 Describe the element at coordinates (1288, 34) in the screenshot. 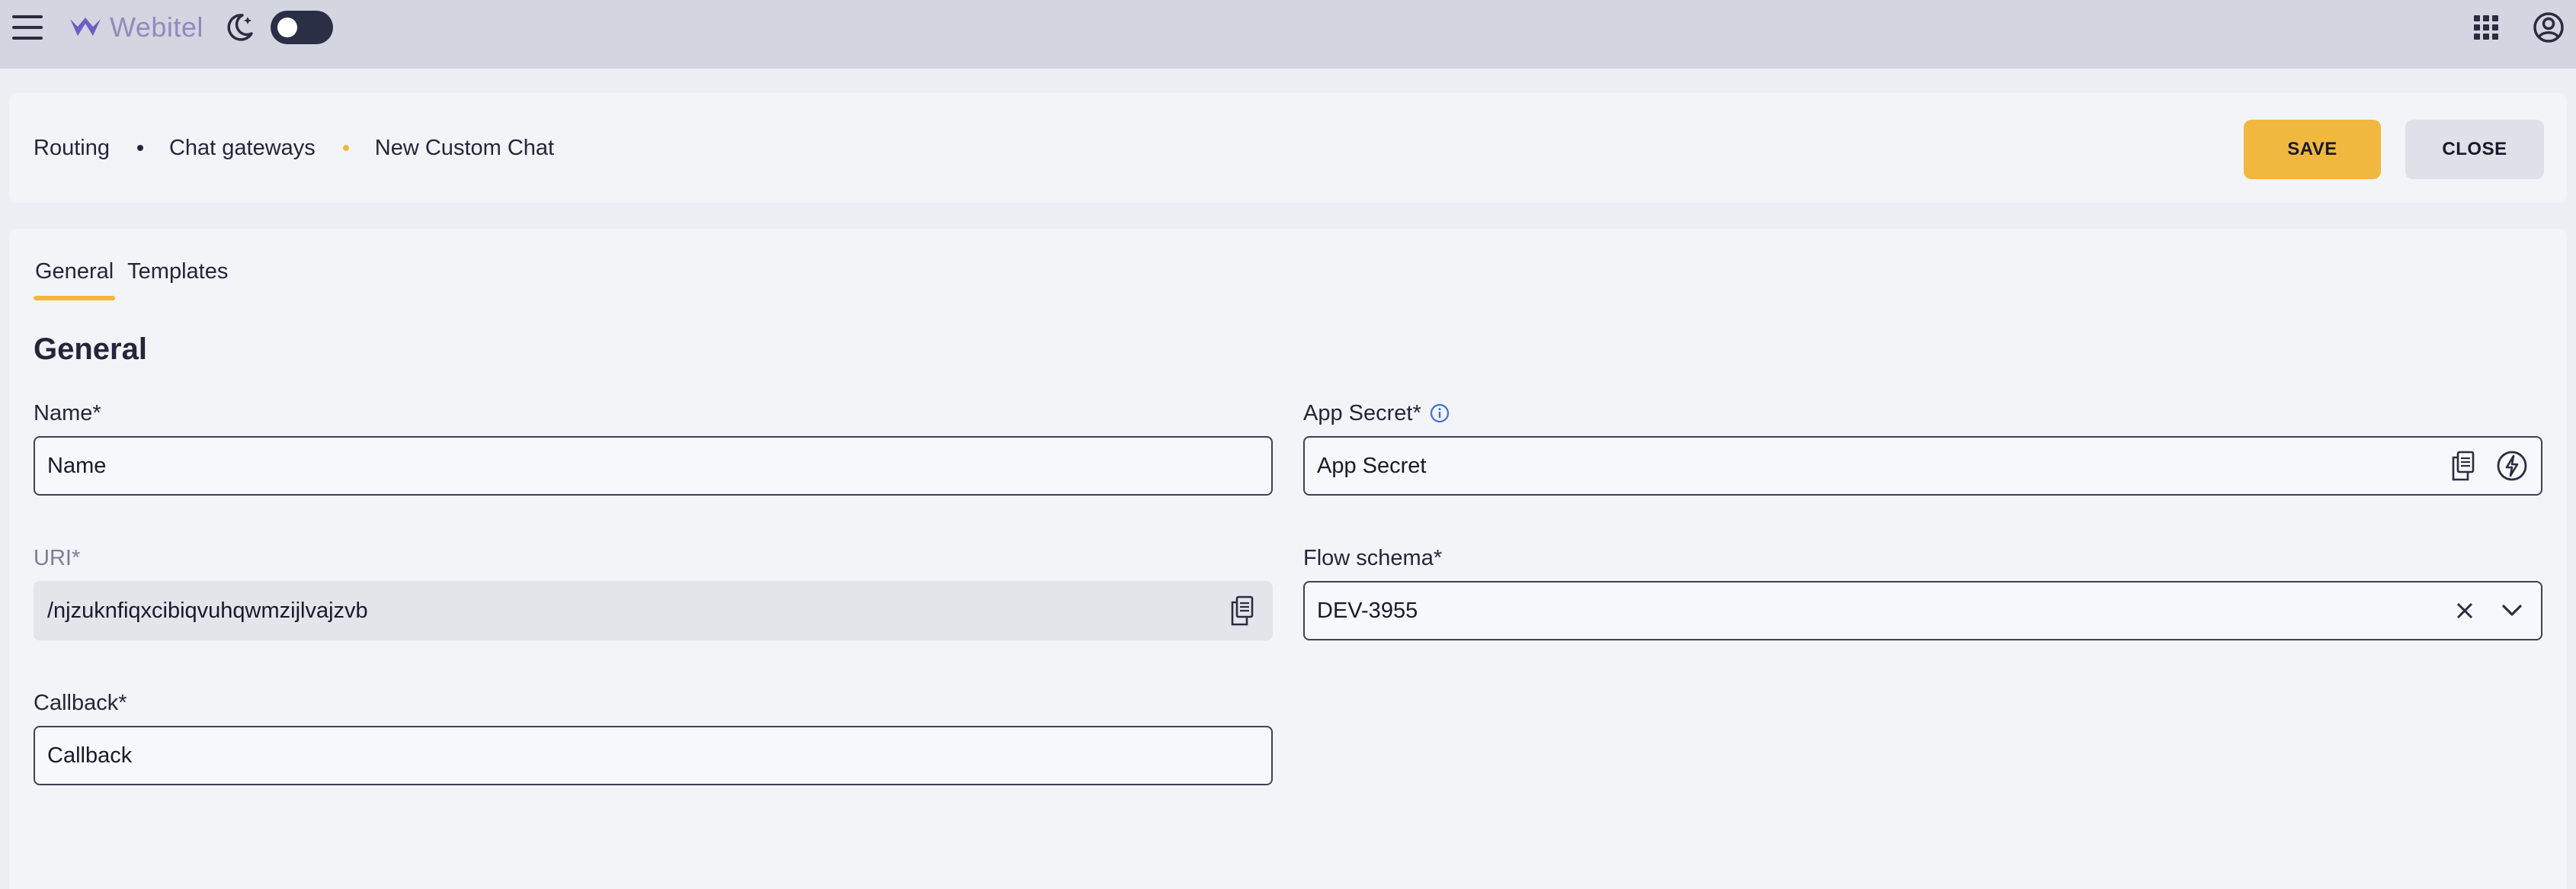

I see `top-app-bar: Webitel` at that location.